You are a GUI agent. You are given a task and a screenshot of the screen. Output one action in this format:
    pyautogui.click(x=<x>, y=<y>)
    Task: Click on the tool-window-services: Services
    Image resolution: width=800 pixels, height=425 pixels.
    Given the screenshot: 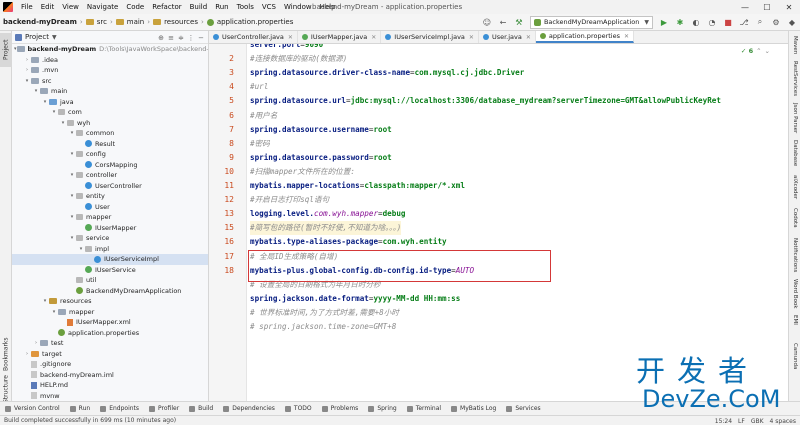 What is the action you would take?
    pyautogui.click(x=523, y=408)
    